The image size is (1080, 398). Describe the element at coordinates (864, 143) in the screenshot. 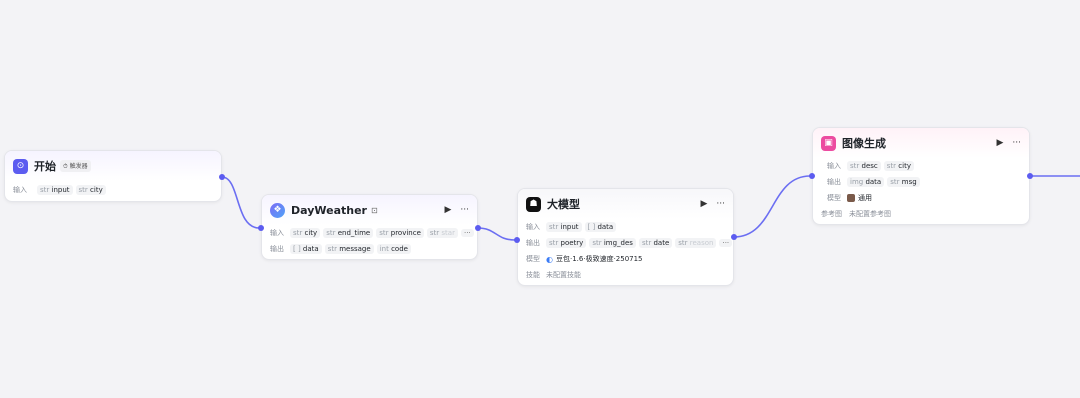

I see `node-title: 图像生成` at that location.